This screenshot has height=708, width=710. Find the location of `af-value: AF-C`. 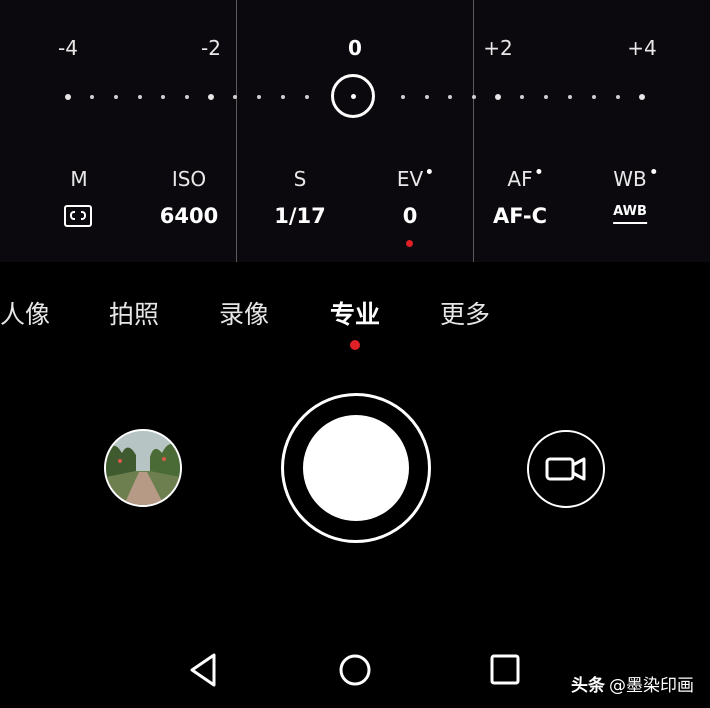

af-value: AF-C is located at coordinates (520, 216).